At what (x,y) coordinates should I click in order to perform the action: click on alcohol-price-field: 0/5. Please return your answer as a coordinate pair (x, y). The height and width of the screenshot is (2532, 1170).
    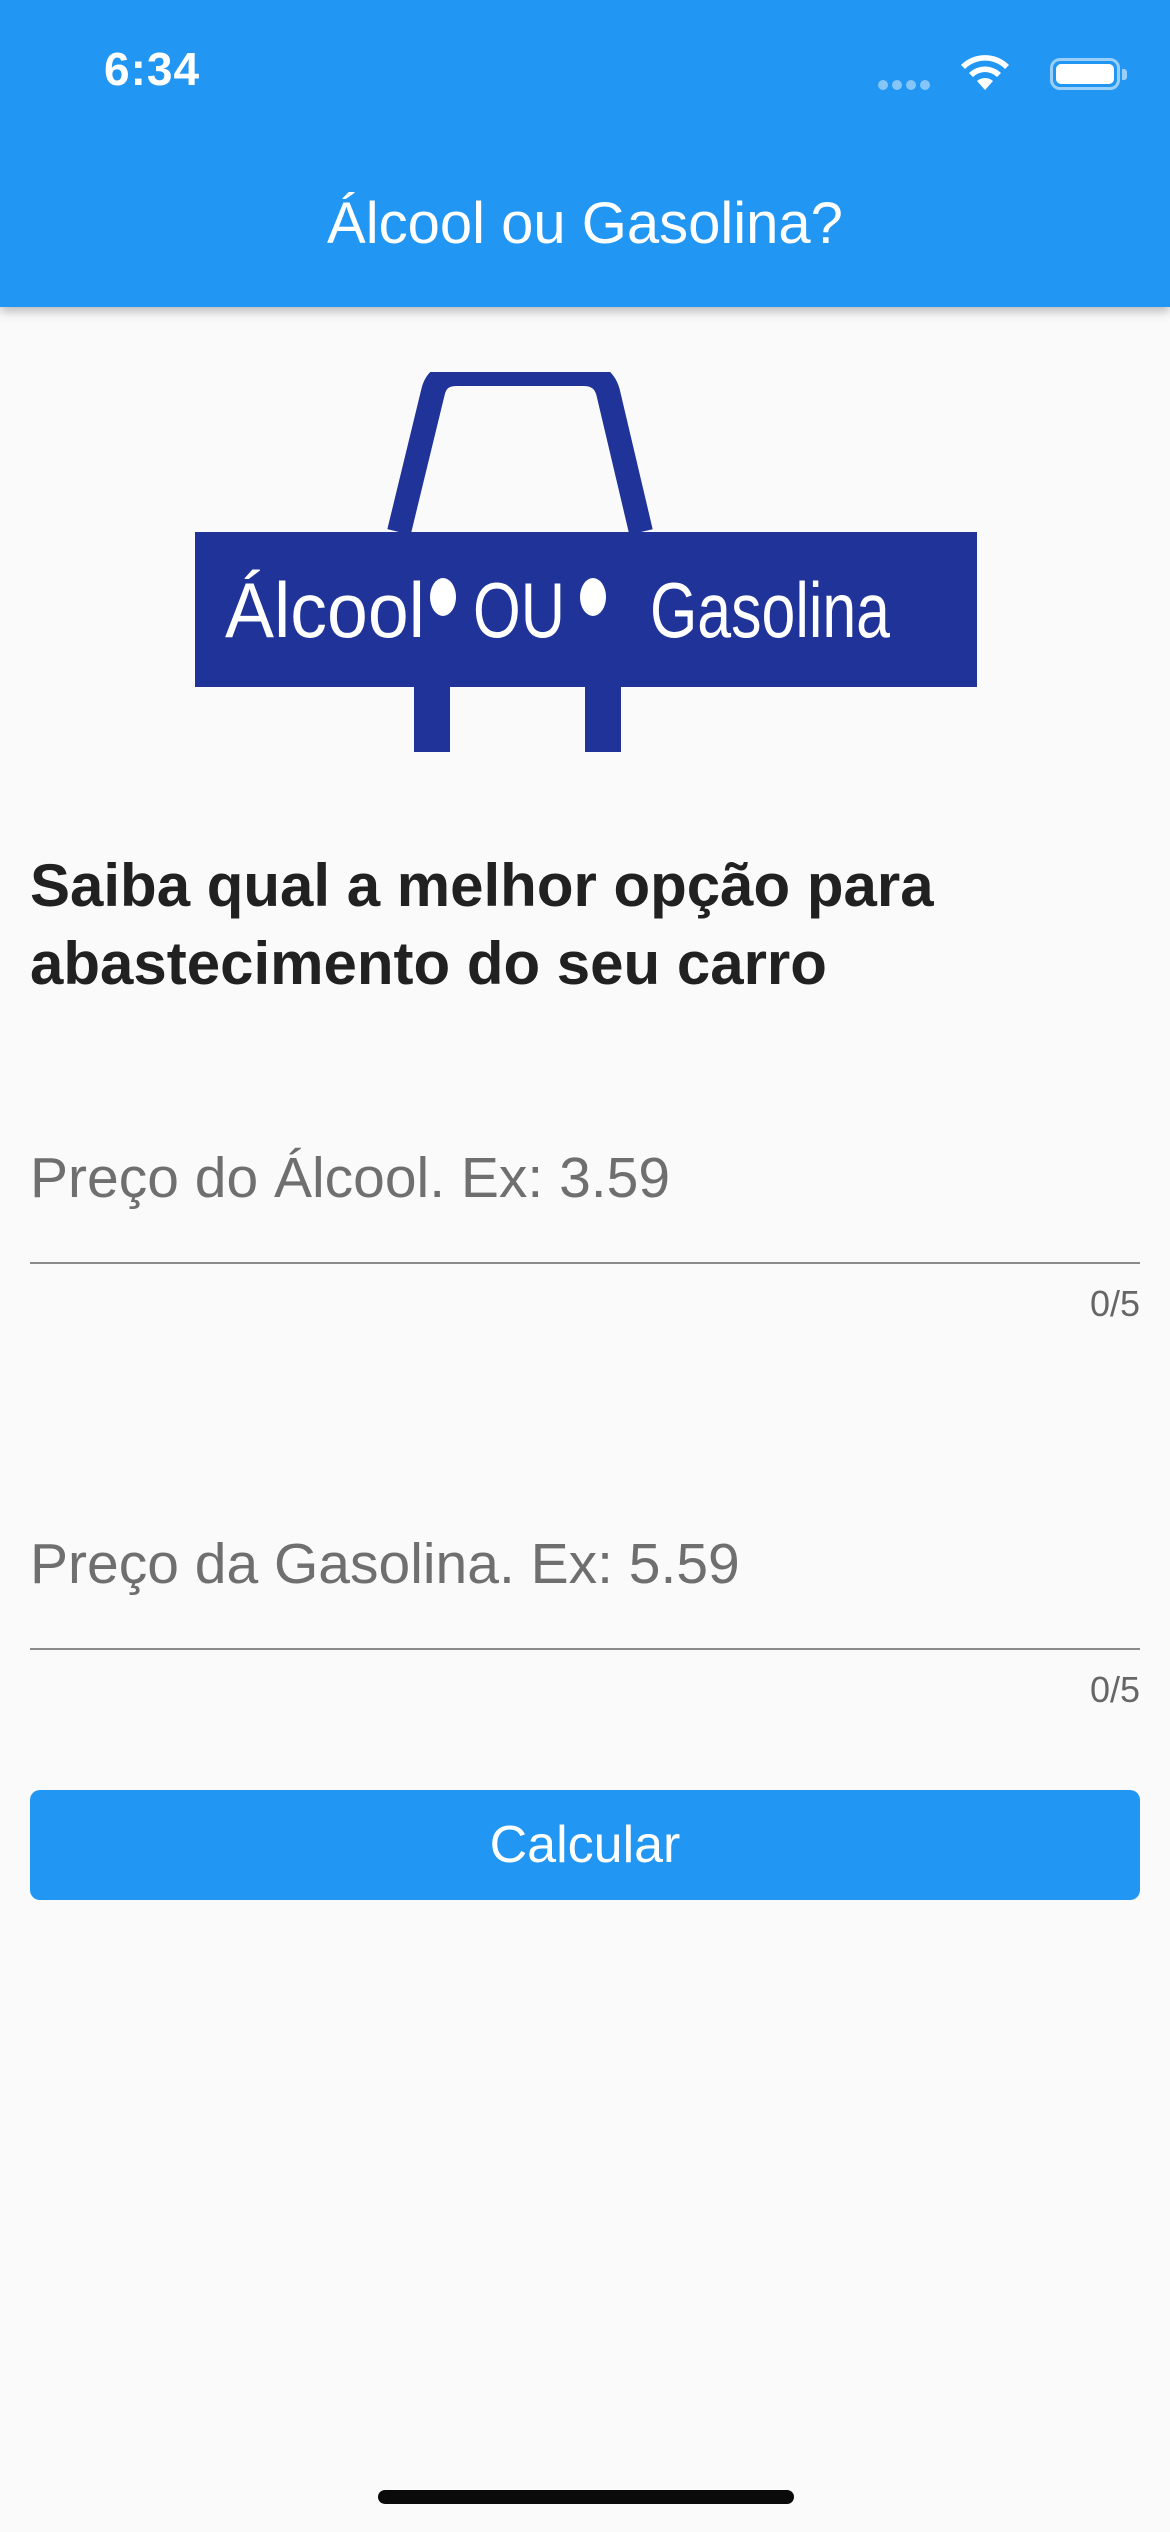
    Looking at the image, I should click on (585, 1208).